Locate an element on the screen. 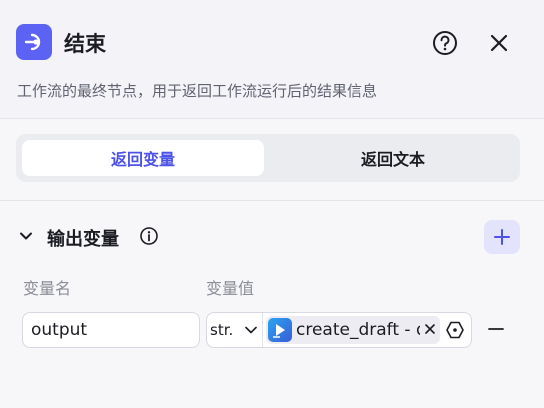 This screenshot has width=544, height=408. variable-reference-tag: create_draft - d is located at coordinates (353, 330).